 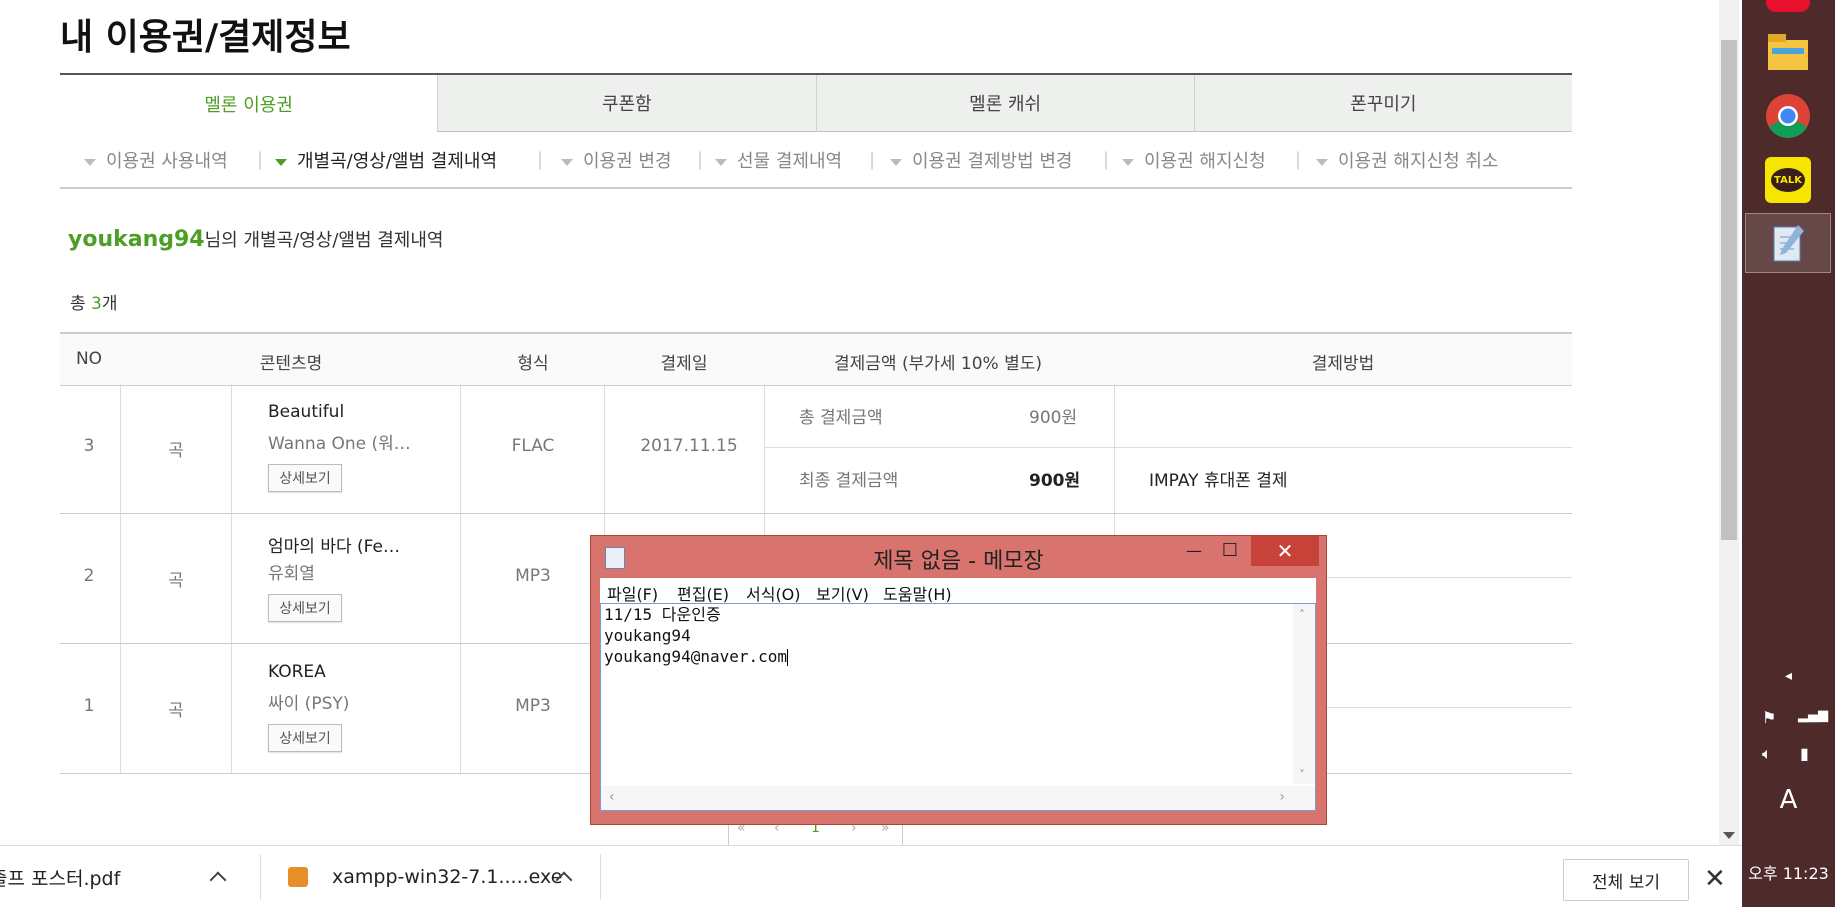 What do you see at coordinates (696, 635) in the screenshot?
I see `notepad-content: 11/15 다운인증 youkang94 youkang94@naver.com` at bounding box center [696, 635].